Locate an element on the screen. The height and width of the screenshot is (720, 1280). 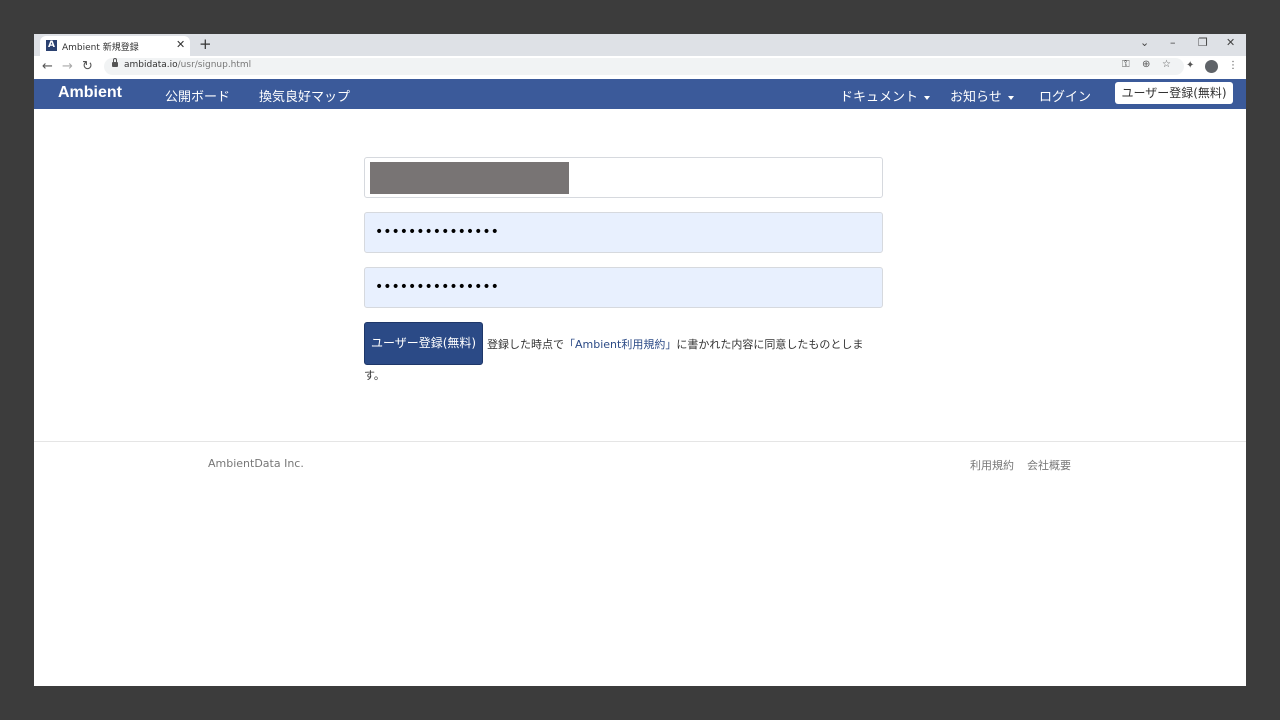
footer-terms-link: 利用規約 is located at coordinates (992, 465).